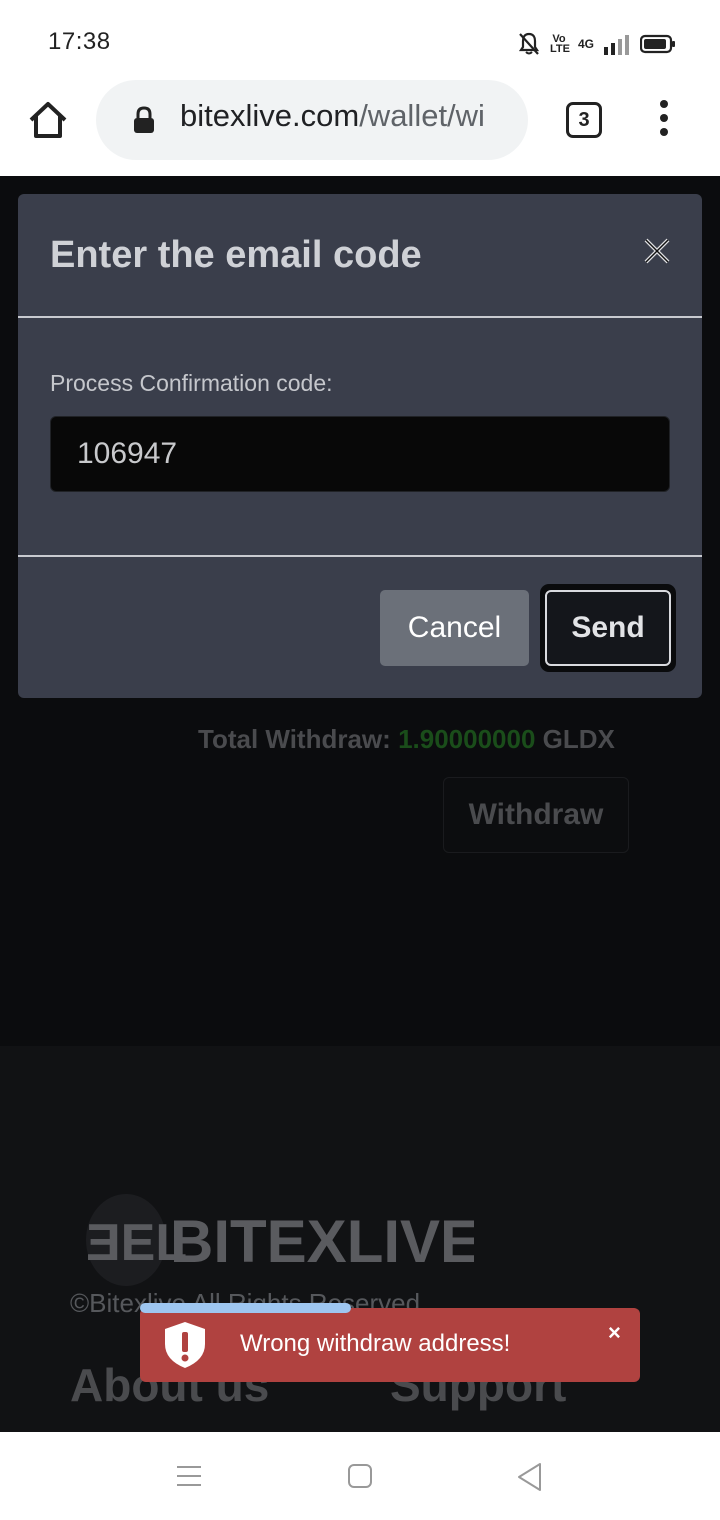  I want to click on confirmation-code-input, so click(360, 454).